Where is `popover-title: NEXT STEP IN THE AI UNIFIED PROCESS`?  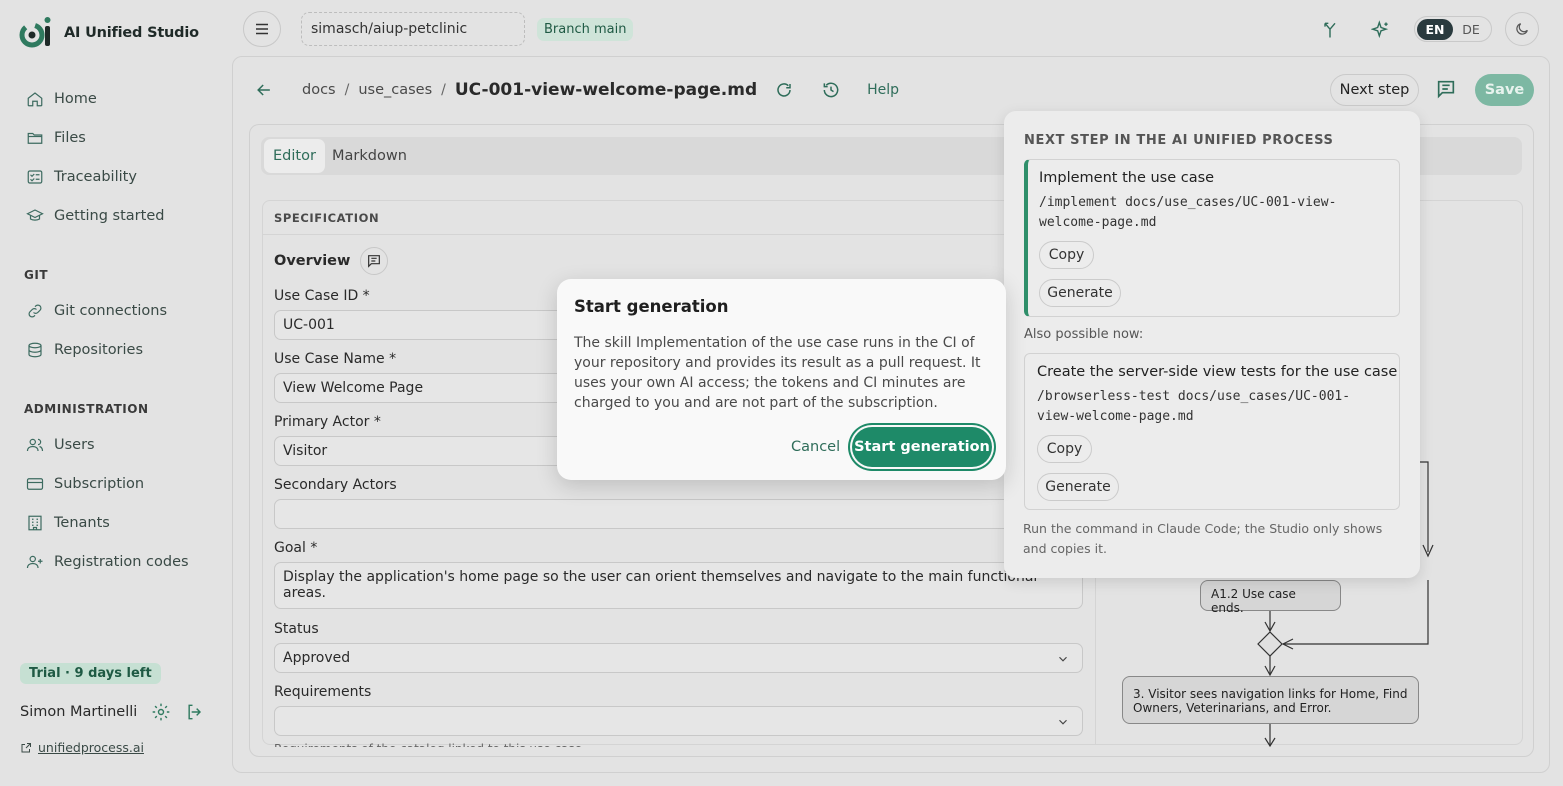
popover-title: NEXT STEP IN THE AI UNIFIED PROCESS is located at coordinates (1179, 140).